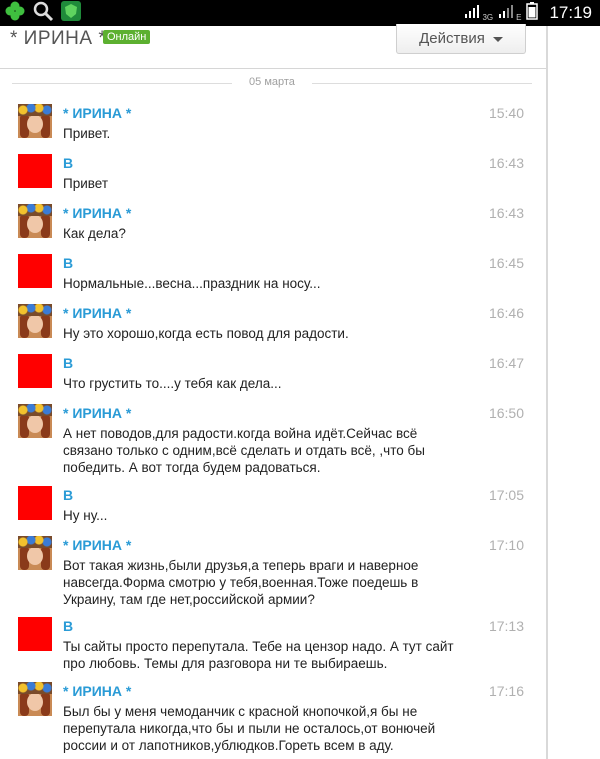 Image resolution: width=600 pixels, height=759 pixels. I want to click on message-time: 15:40, so click(506, 113).